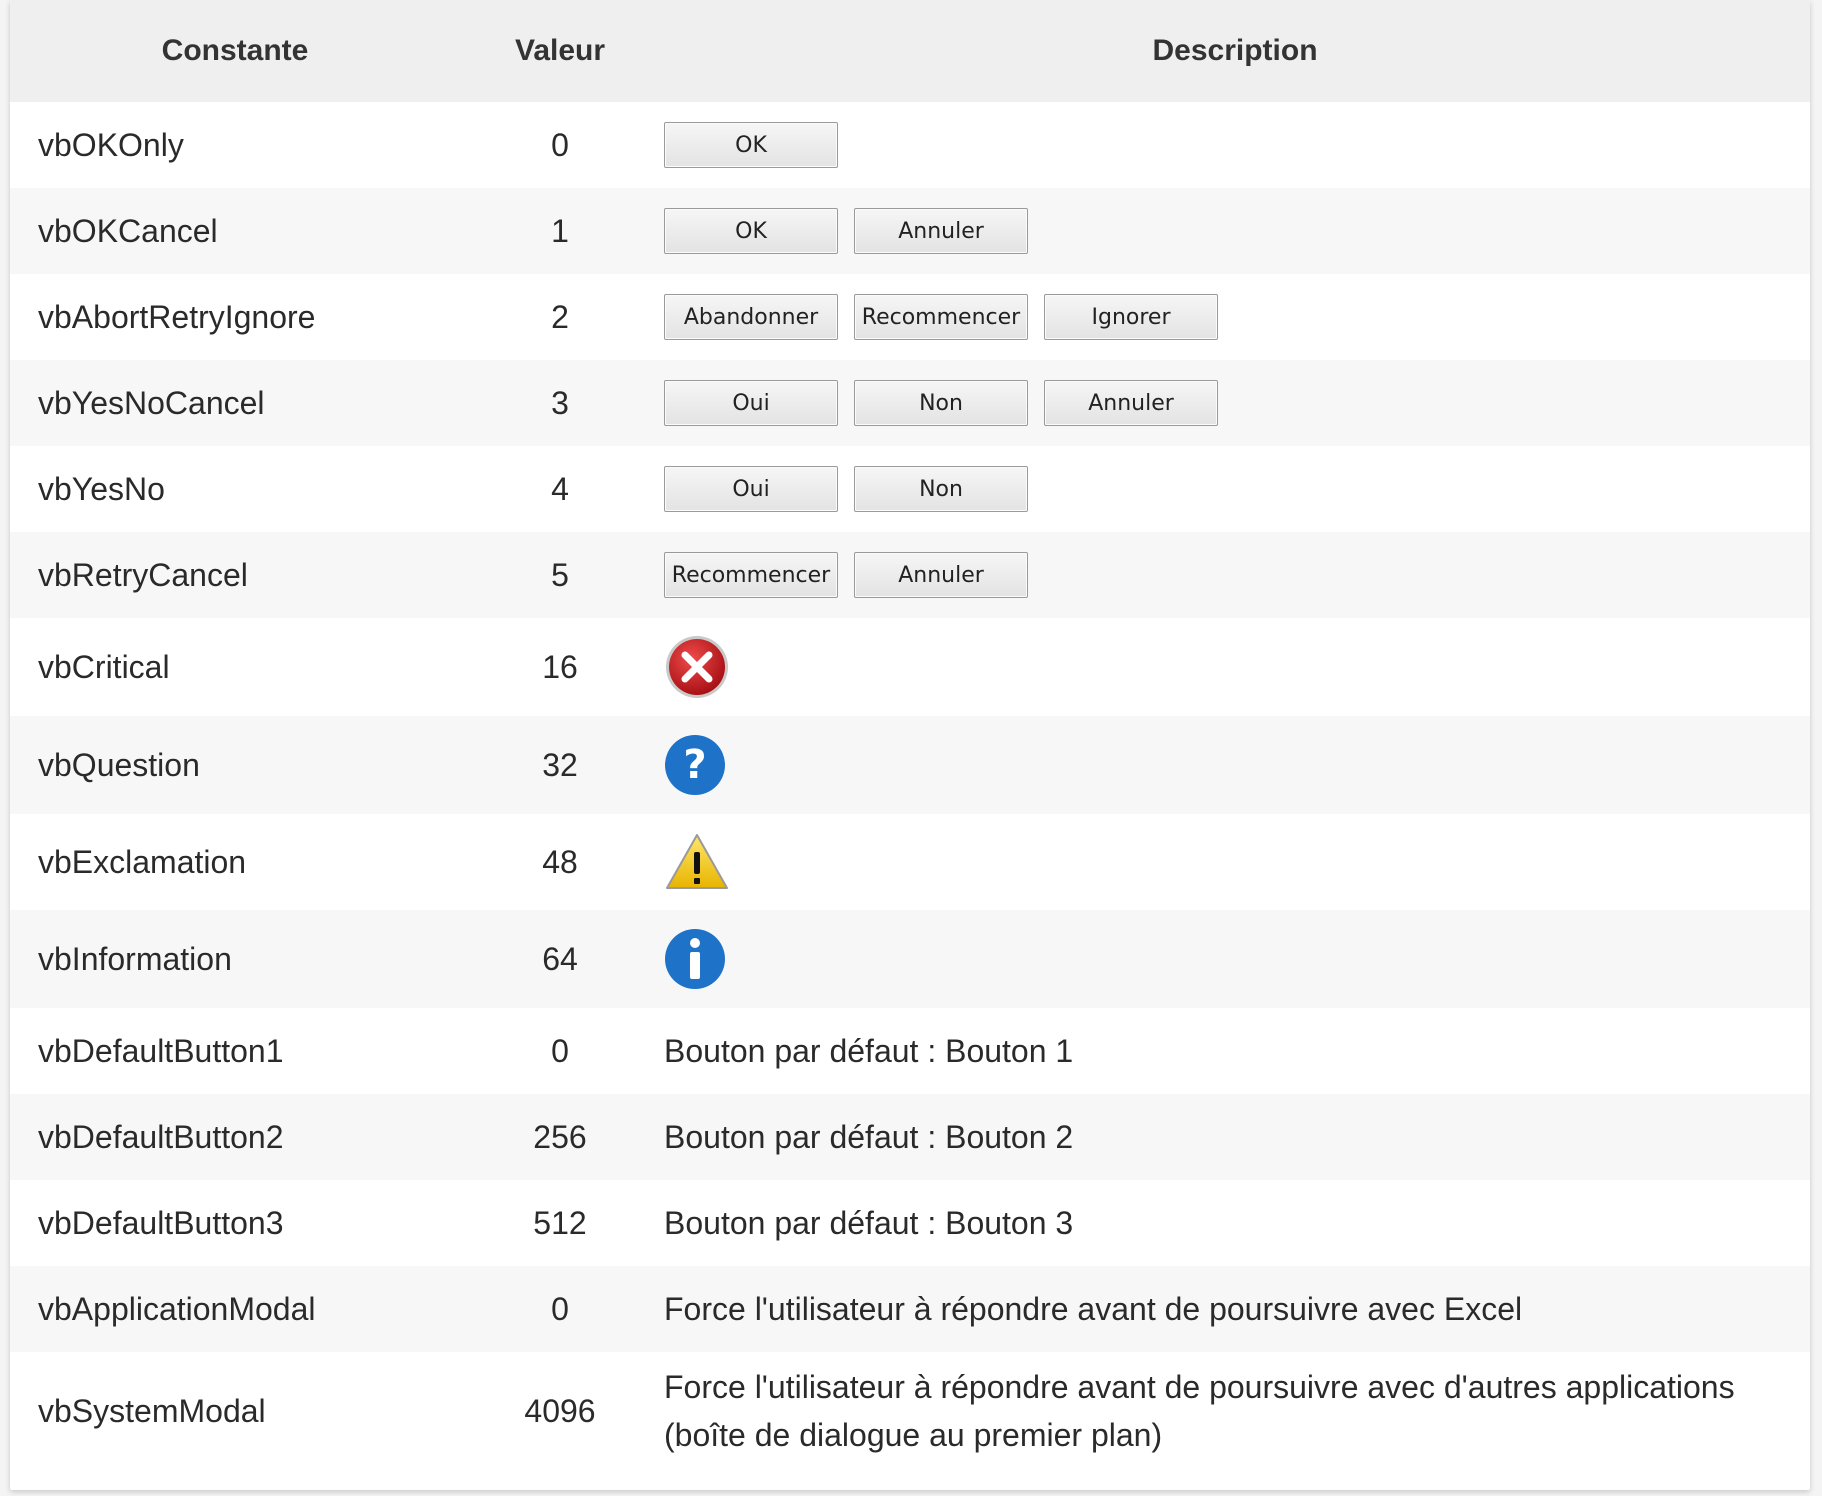 The image size is (1822, 1496). I want to click on constant-cell: vbYesNo, so click(235, 489).